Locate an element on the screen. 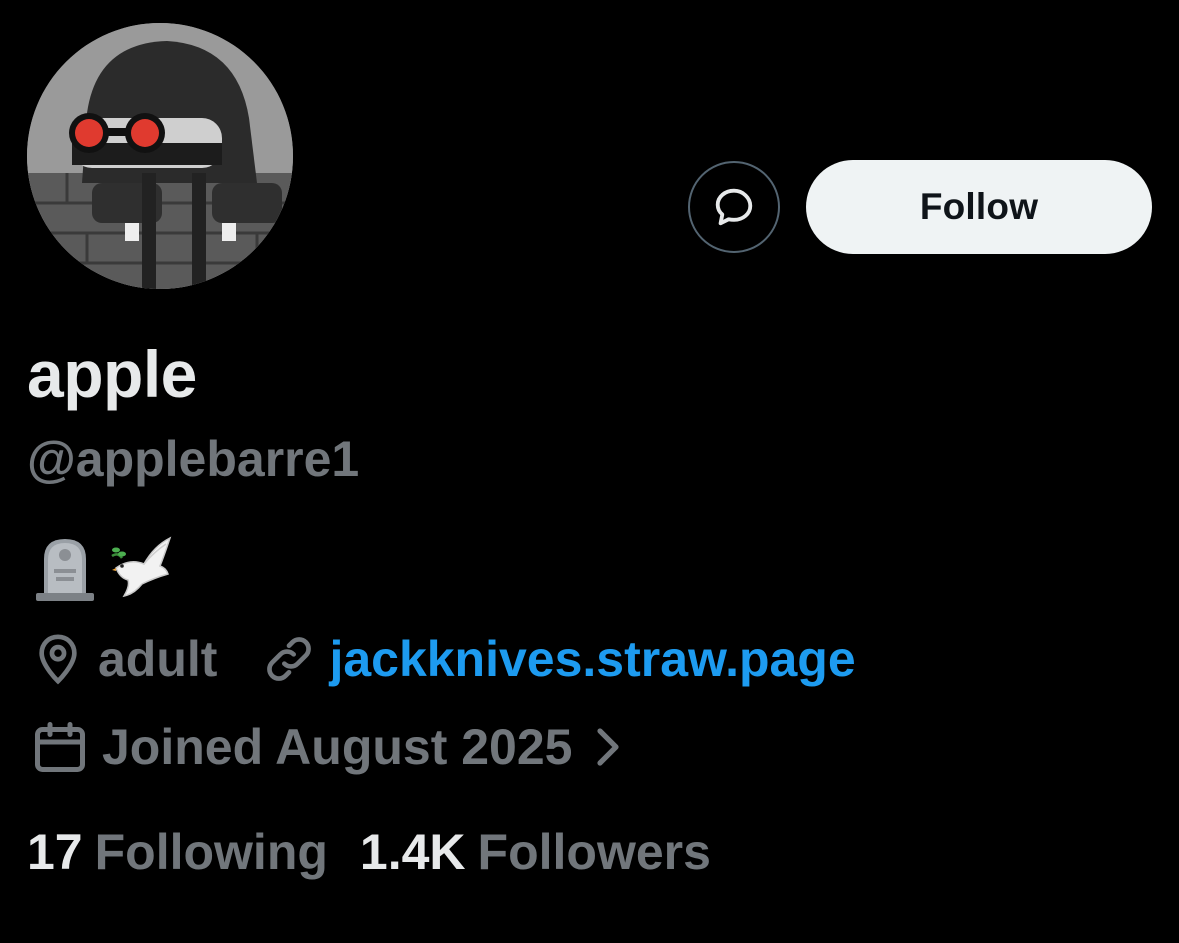  following-count: 17 is located at coordinates (55, 852).